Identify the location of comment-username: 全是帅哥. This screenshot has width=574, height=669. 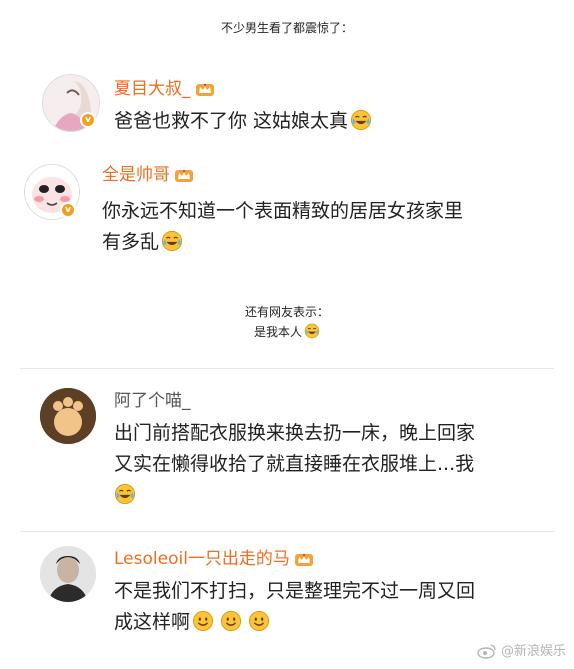
(148, 175).